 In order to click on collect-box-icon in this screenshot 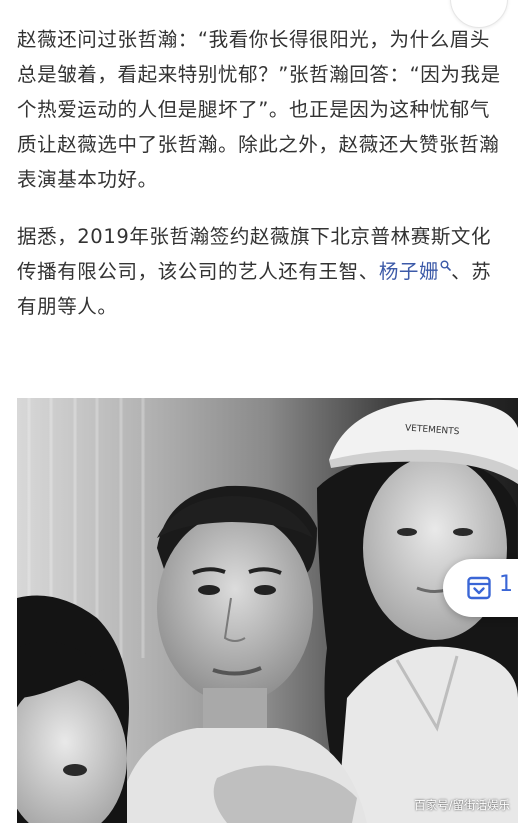, I will do `click(479, 588)`.